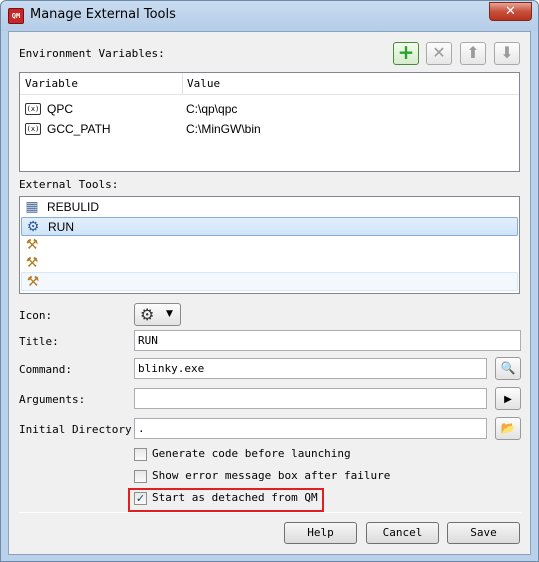 The width and height of the screenshot is (539, 562). What do you see at coordinates (52, 399) in the screenshot?
I see `arguments-label: Arguments:` at bounding box center [52, 399].